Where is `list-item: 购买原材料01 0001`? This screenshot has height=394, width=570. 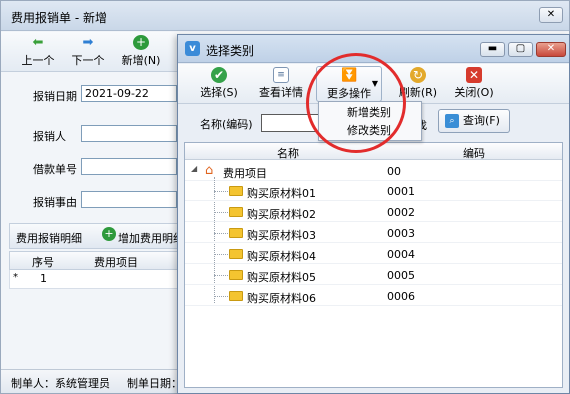 list-item: 购买原材料01 0001 is located at coordinates (373, 191).